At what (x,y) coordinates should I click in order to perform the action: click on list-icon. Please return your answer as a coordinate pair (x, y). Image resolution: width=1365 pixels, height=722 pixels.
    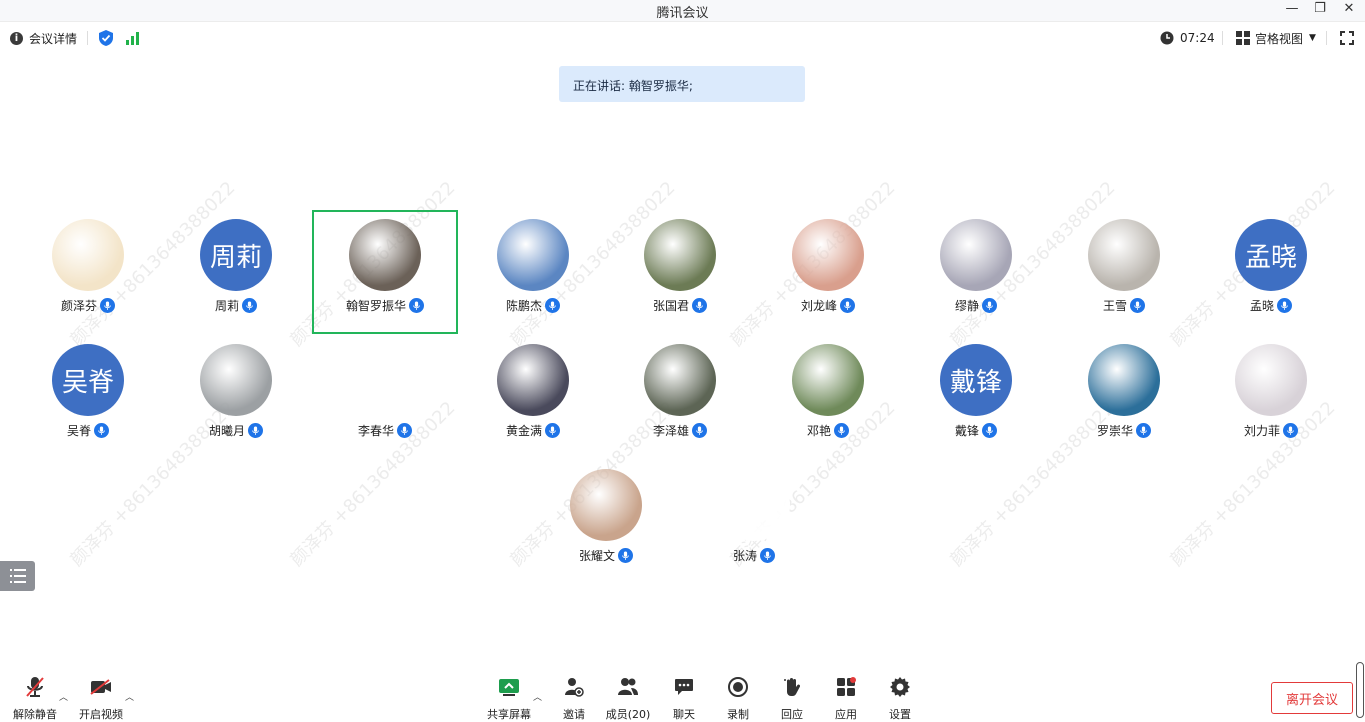
    Looking at the image, I should click on (17, 576).